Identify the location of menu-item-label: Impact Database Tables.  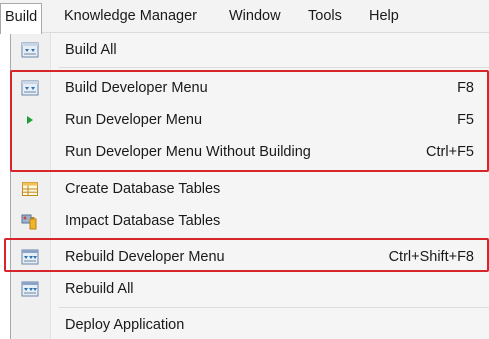
(143, 221).